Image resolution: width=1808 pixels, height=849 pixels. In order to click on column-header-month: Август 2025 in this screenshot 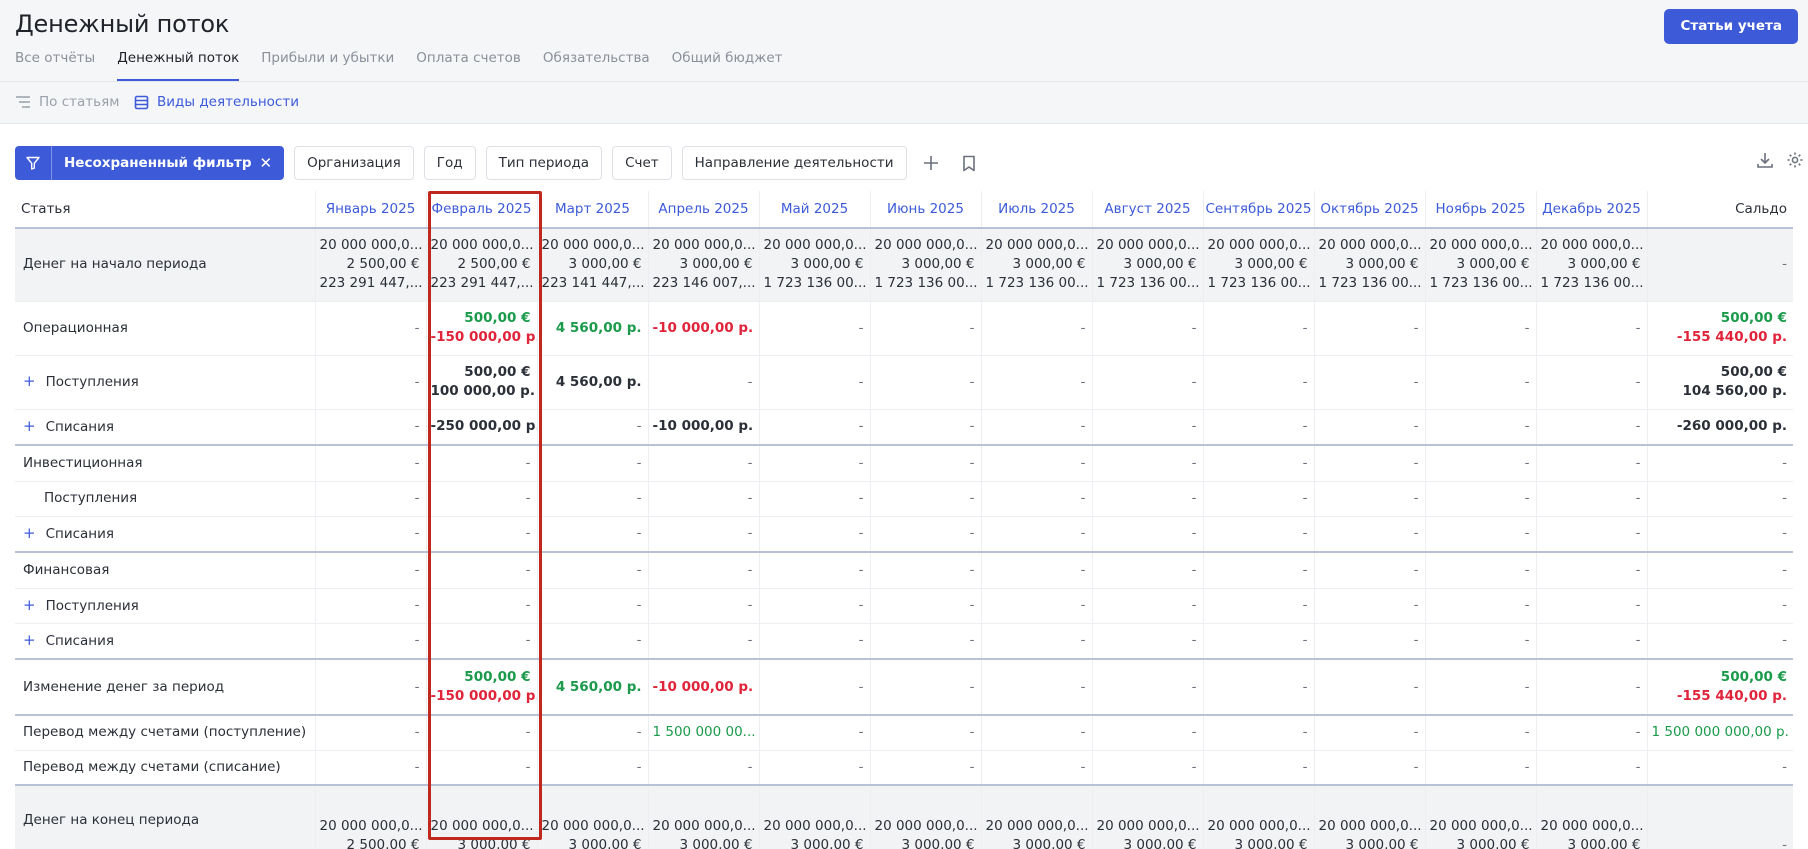, I will do `click(1148, 210)`.